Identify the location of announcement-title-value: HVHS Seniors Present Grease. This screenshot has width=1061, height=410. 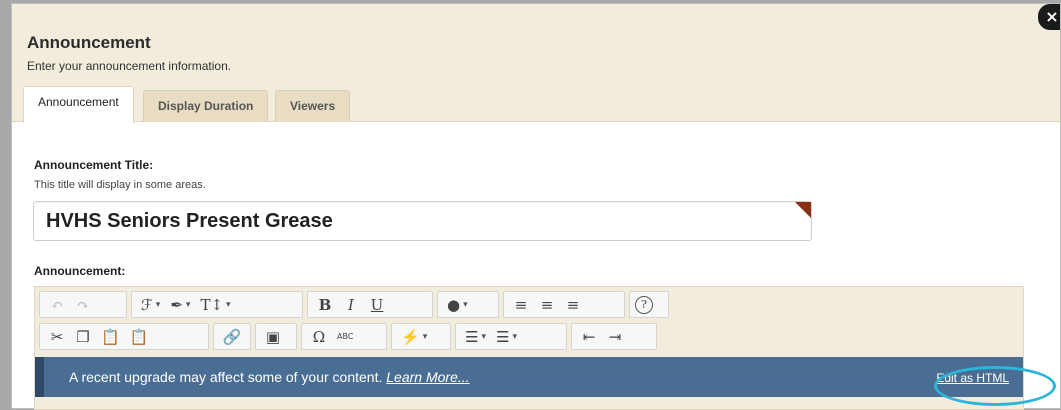
(189, 221).